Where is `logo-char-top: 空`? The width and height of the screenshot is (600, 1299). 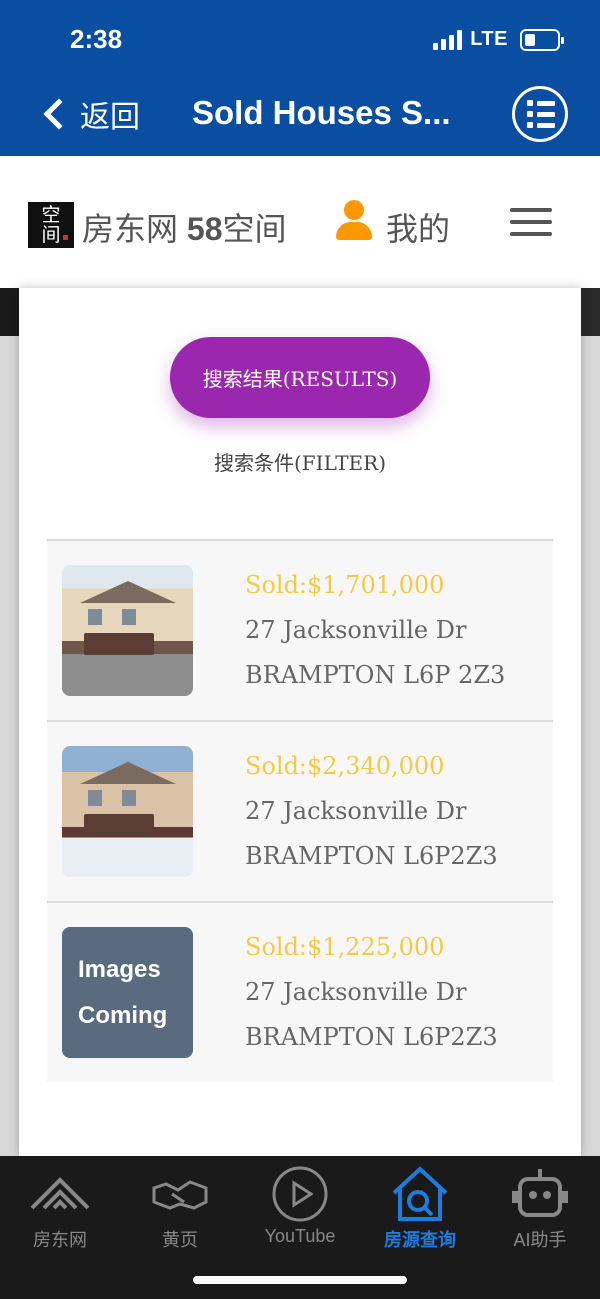
logo-char-top: 空 is located at coordinates (51, 215).